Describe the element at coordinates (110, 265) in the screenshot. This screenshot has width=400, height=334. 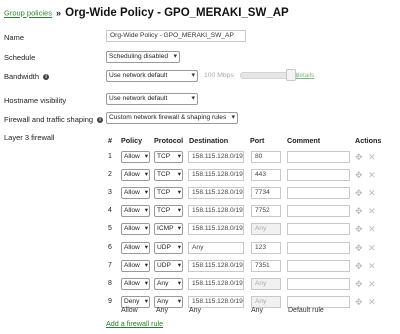
I see `rule-number: 7` at that location.